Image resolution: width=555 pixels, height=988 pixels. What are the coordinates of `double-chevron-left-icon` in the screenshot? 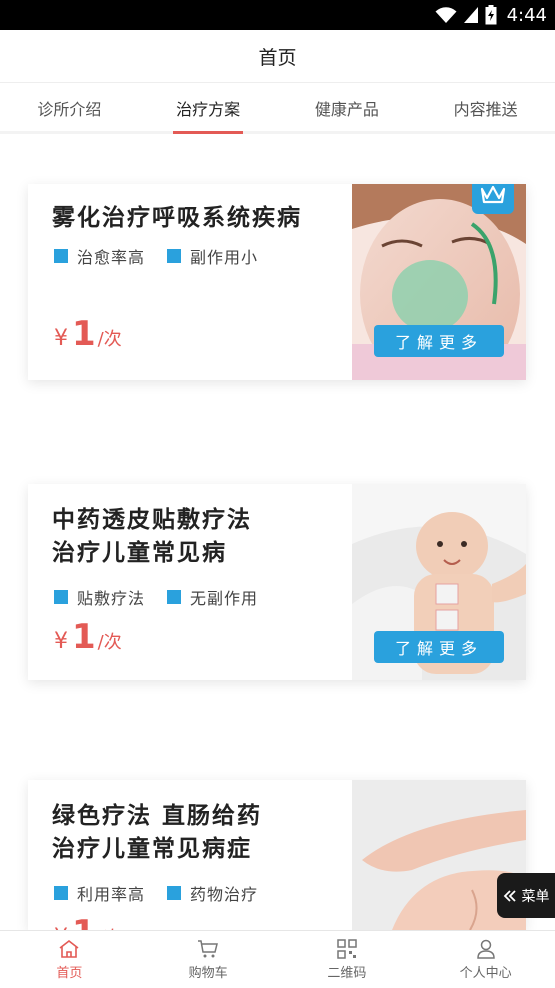 It's located at (509, 895).